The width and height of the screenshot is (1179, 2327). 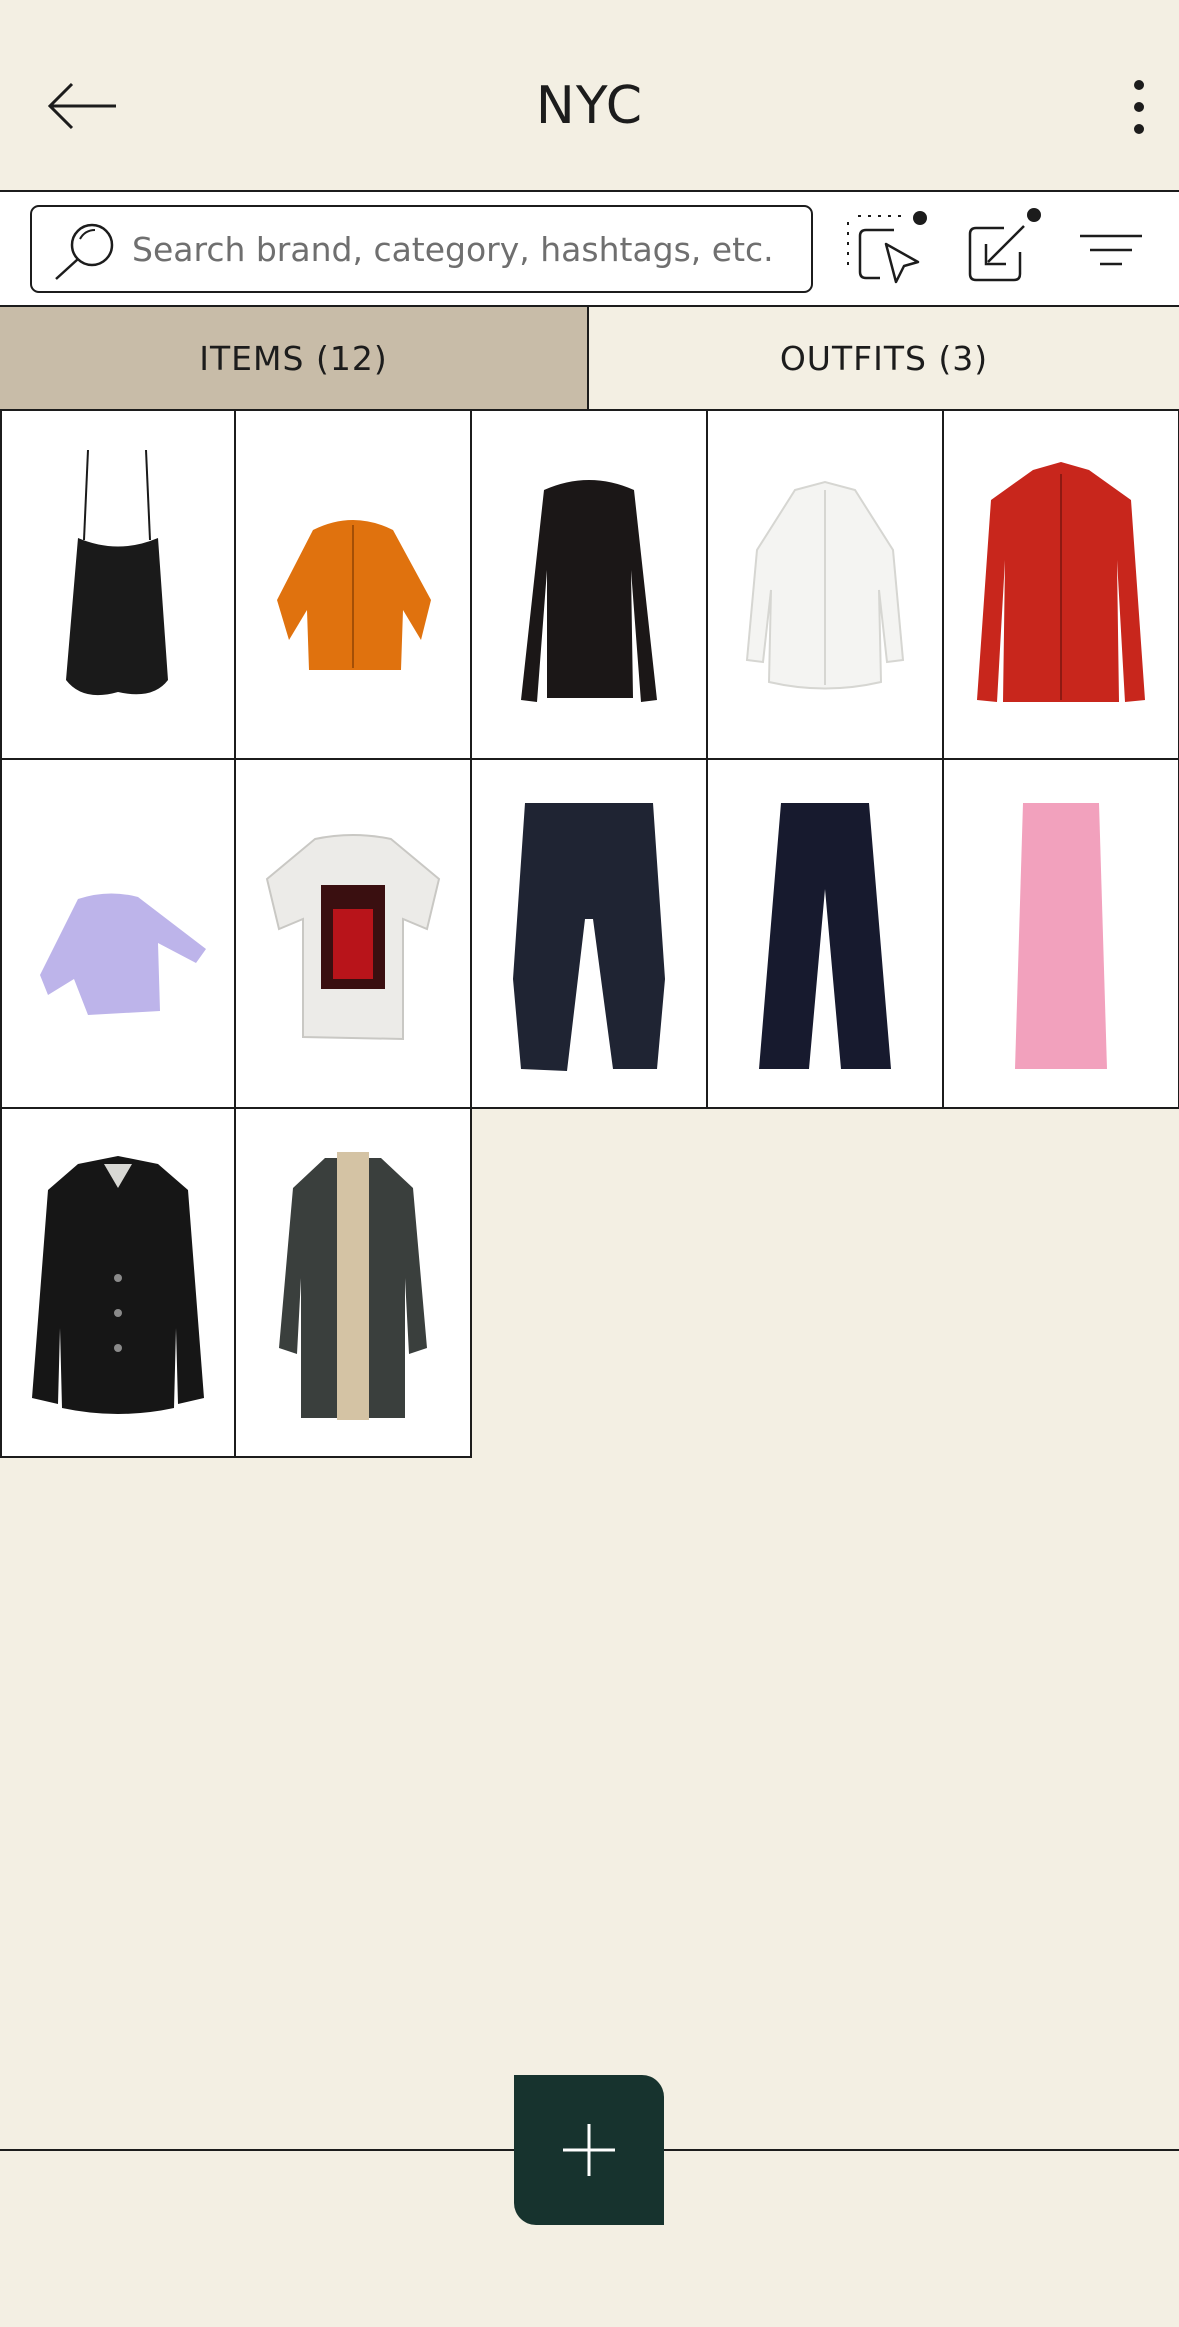 I want to click on tab-bar: ITEMS (12) OUTFITS (3), so click(x=589, y=359).